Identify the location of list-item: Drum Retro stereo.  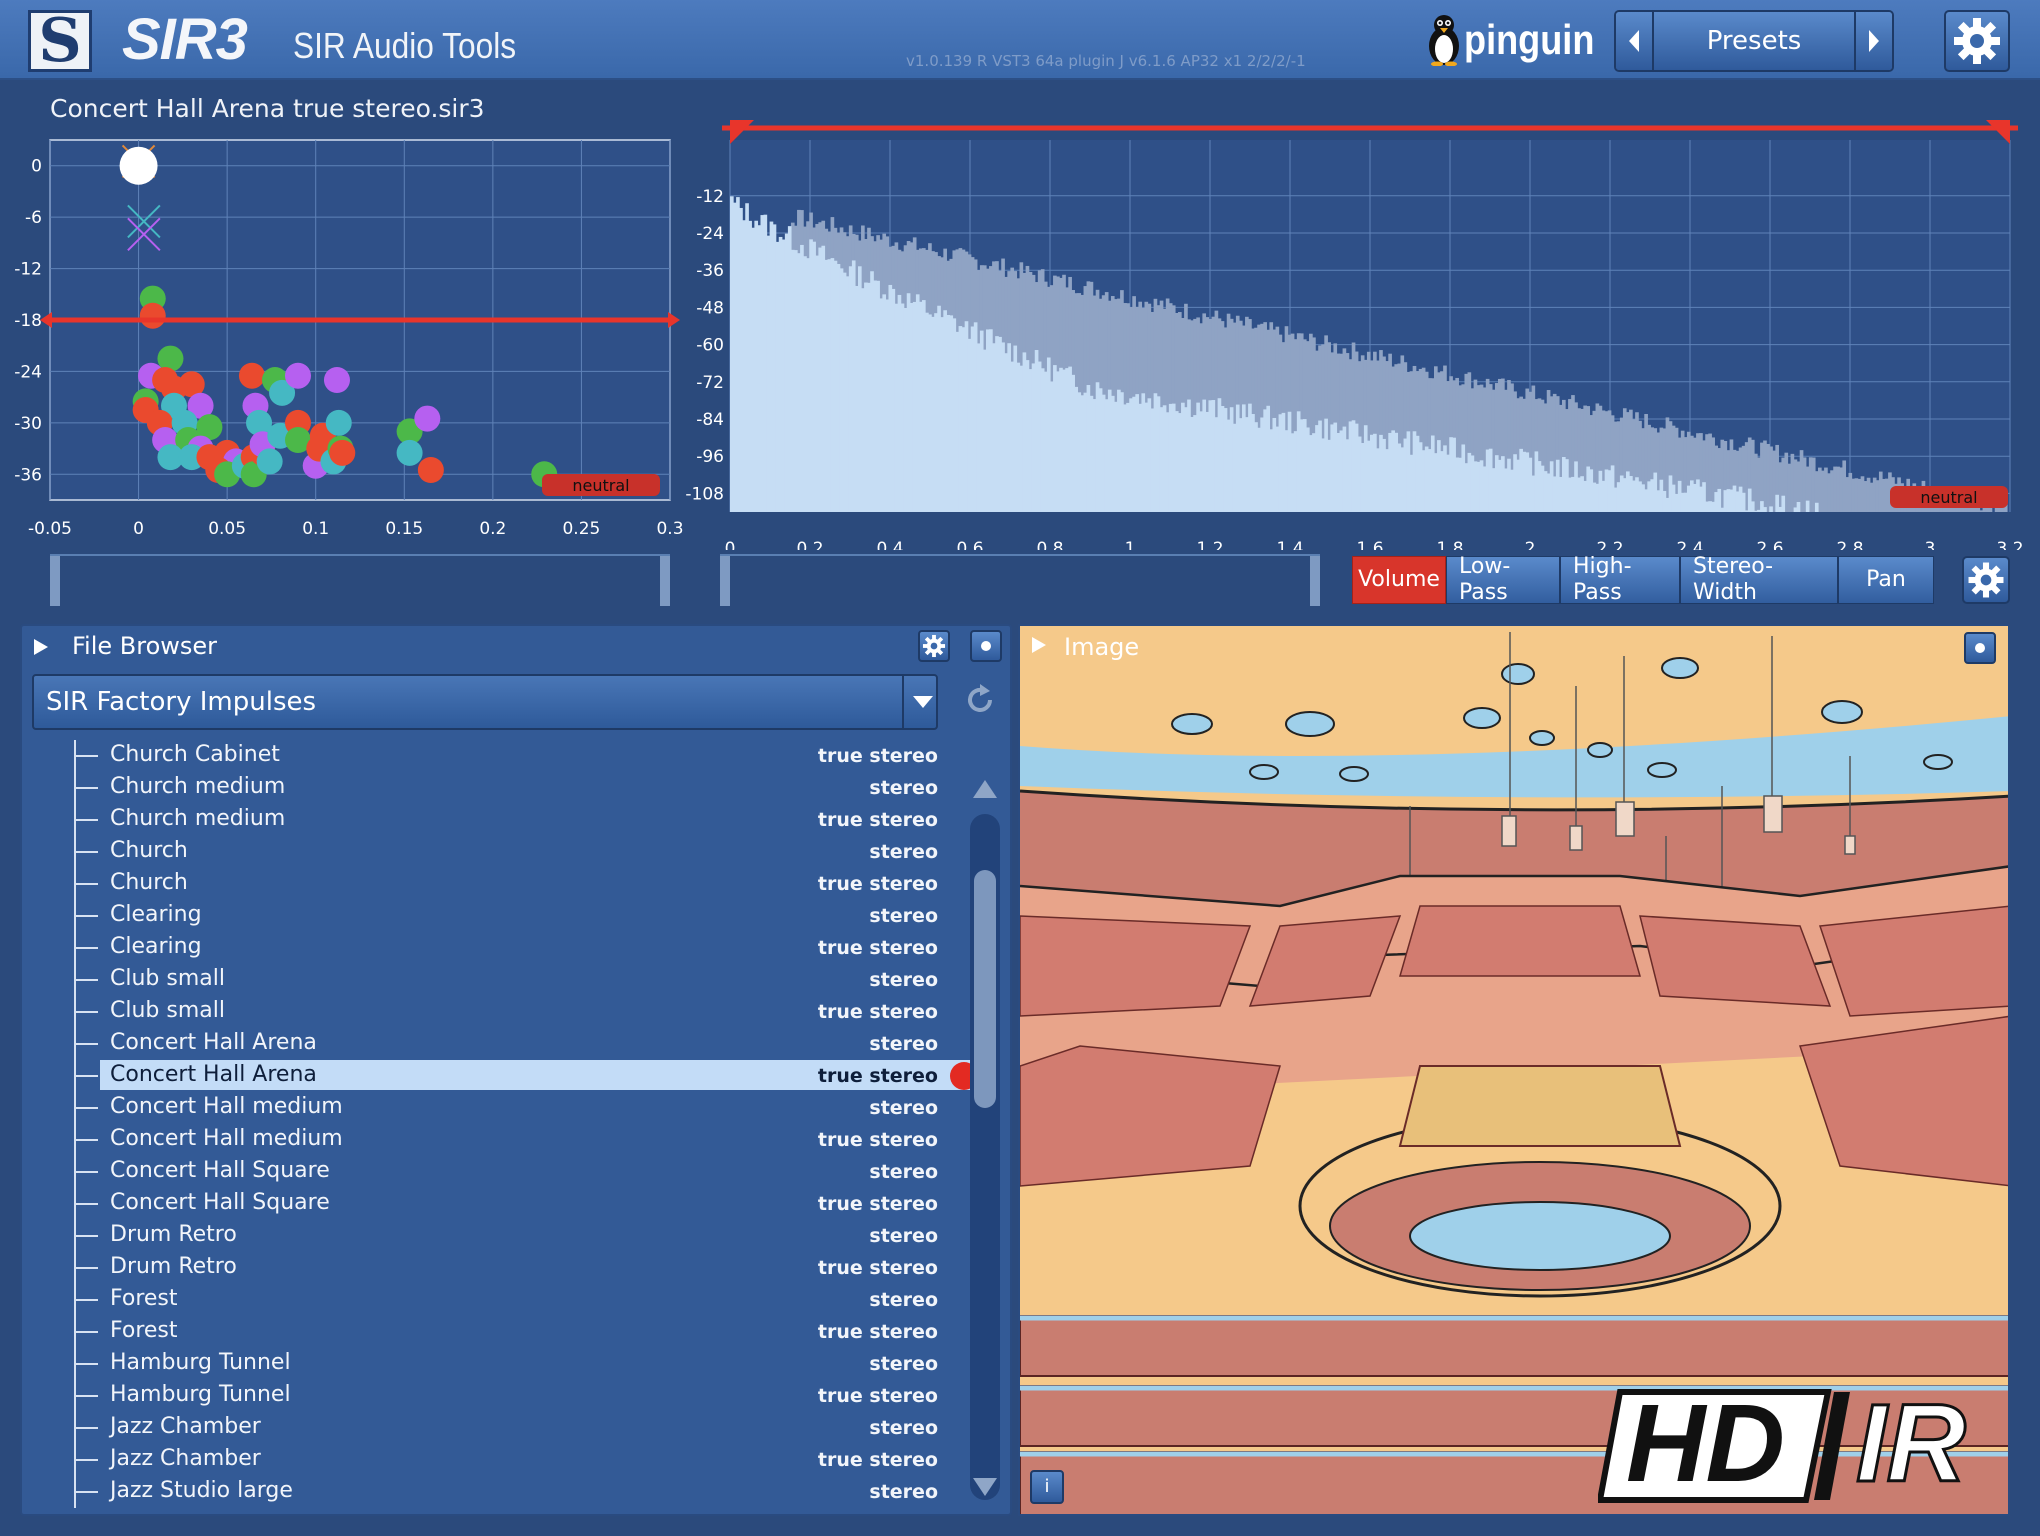
(517, 1235).